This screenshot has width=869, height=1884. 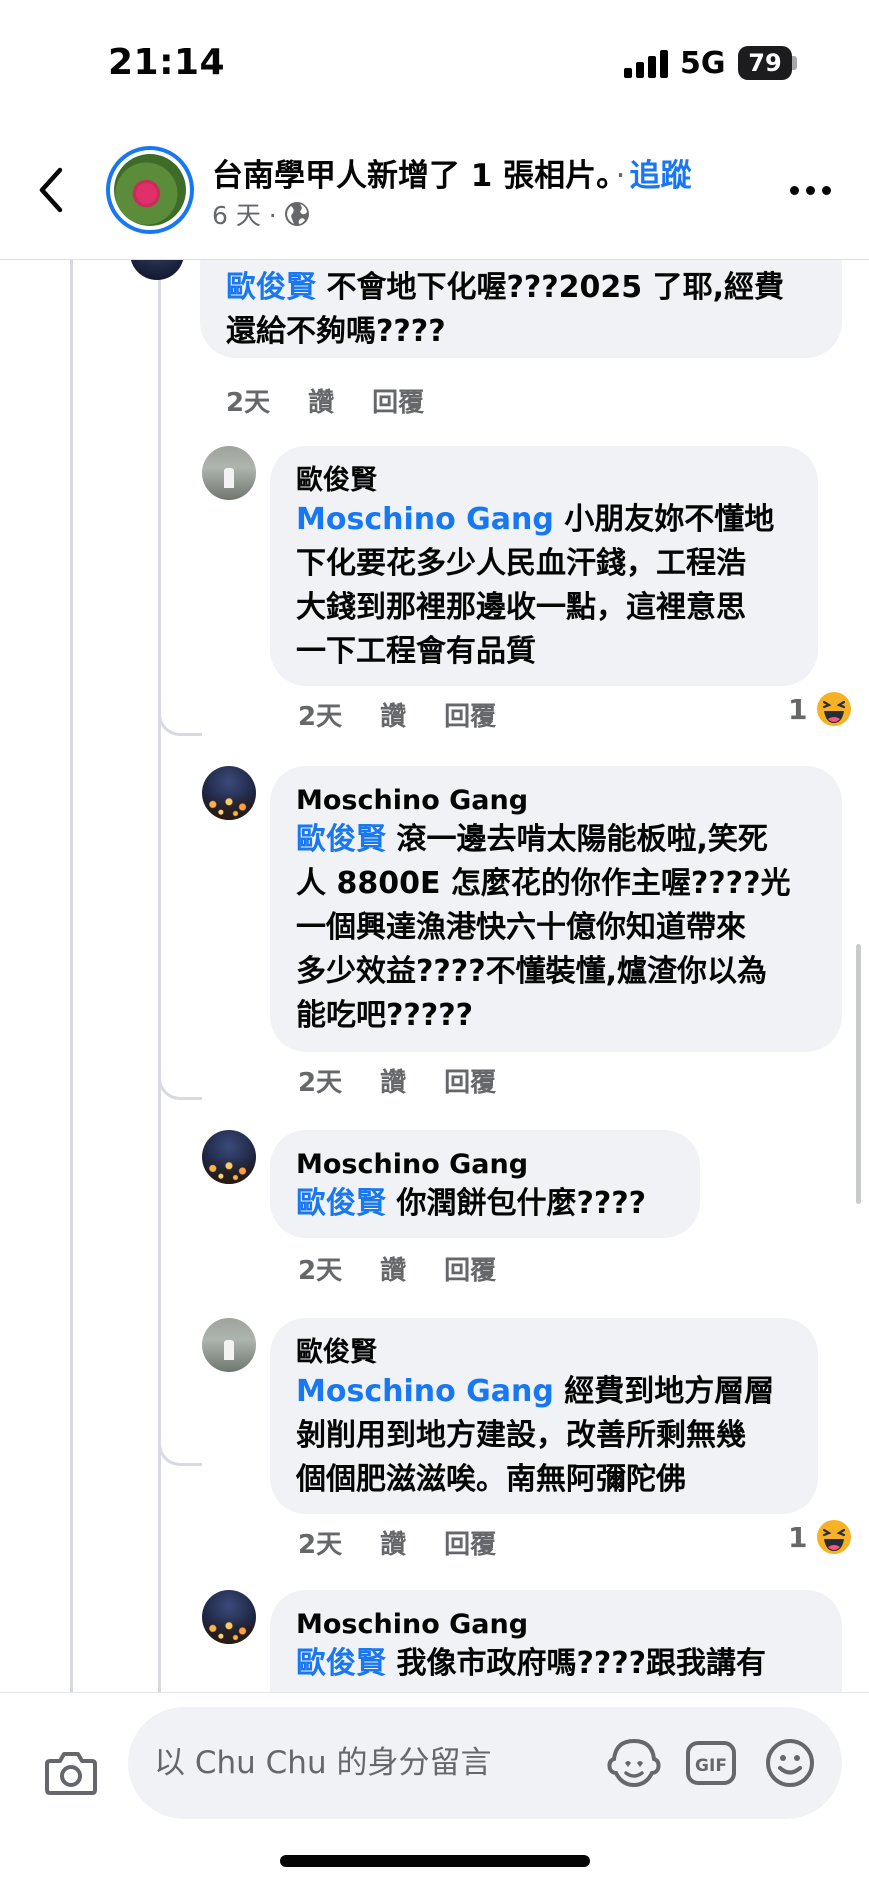 I want to click on comment-box: GIF, so click(x=485, y=1763).